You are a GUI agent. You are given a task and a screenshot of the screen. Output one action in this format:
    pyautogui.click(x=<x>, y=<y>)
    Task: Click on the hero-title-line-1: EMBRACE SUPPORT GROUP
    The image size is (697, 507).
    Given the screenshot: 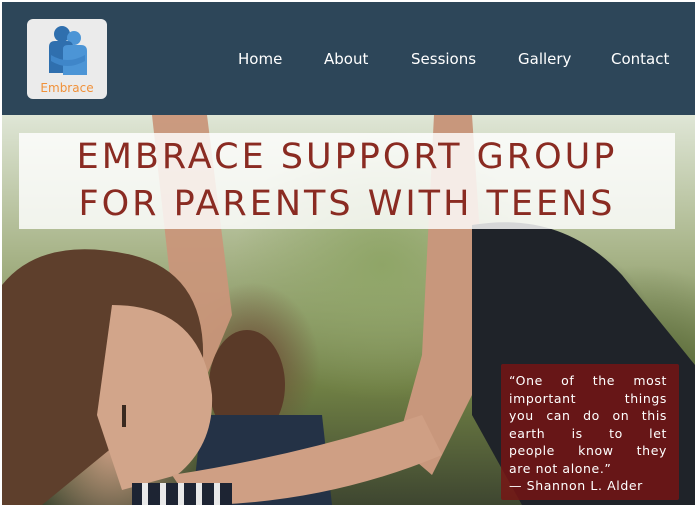 What is the action you would take?
    pyautogui.click(x=347, y=157)
    